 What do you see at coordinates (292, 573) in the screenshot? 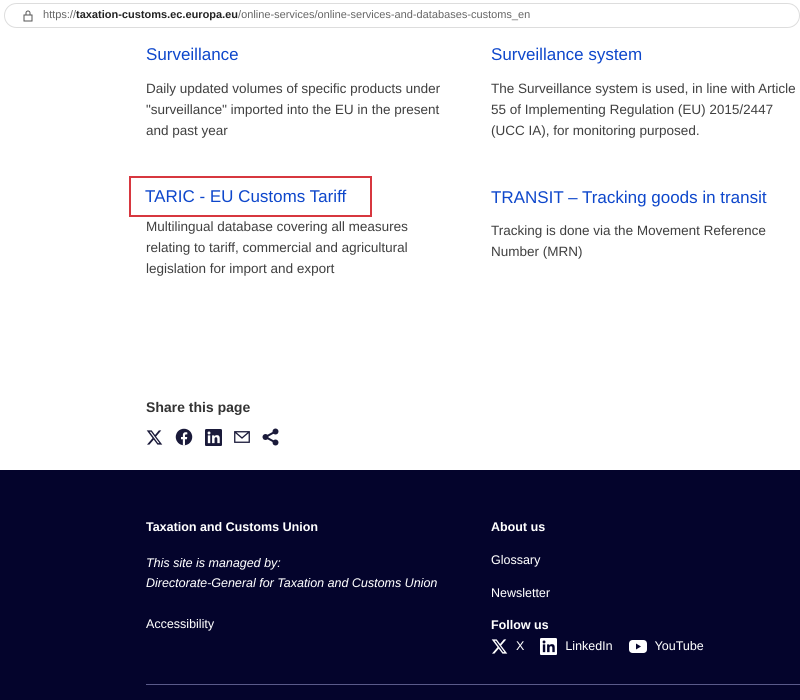
I see `managed-by-text: This site is managed by: Directorate-General for Taxation and Customs Union` at bounding box center [292, 573].